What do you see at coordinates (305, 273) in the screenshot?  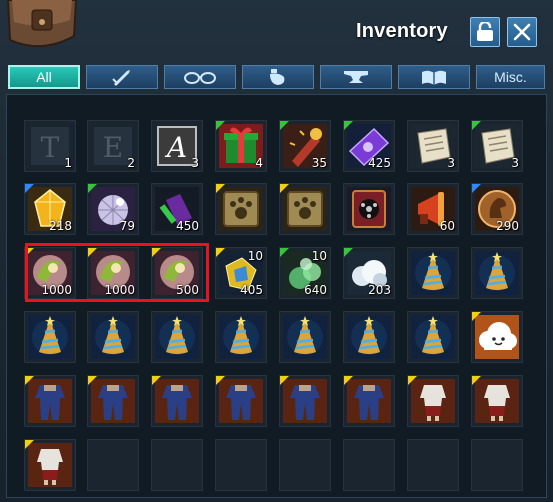 I see `inventory-slot: 10 640` at bounding box center [305, 273].